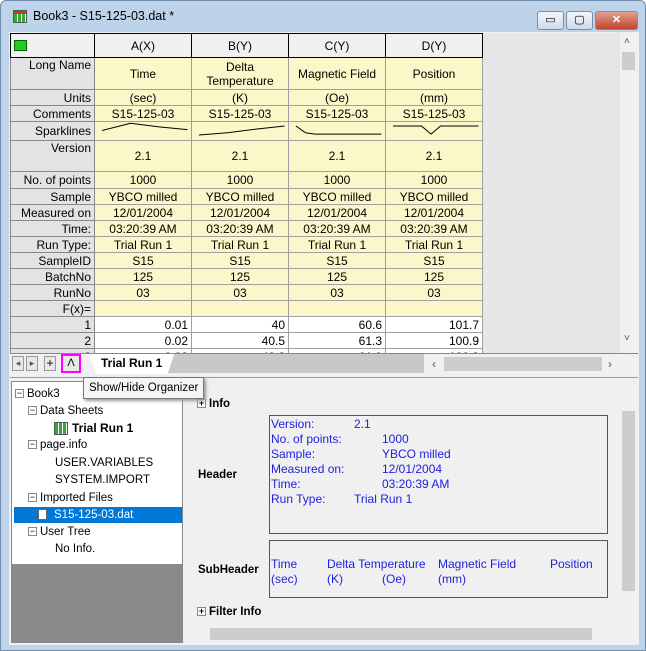 Image resolution: width=646 pixels, height=651 pixels. I want to click on tree-item-file: S15-125-03.dat, so click(98, 515).